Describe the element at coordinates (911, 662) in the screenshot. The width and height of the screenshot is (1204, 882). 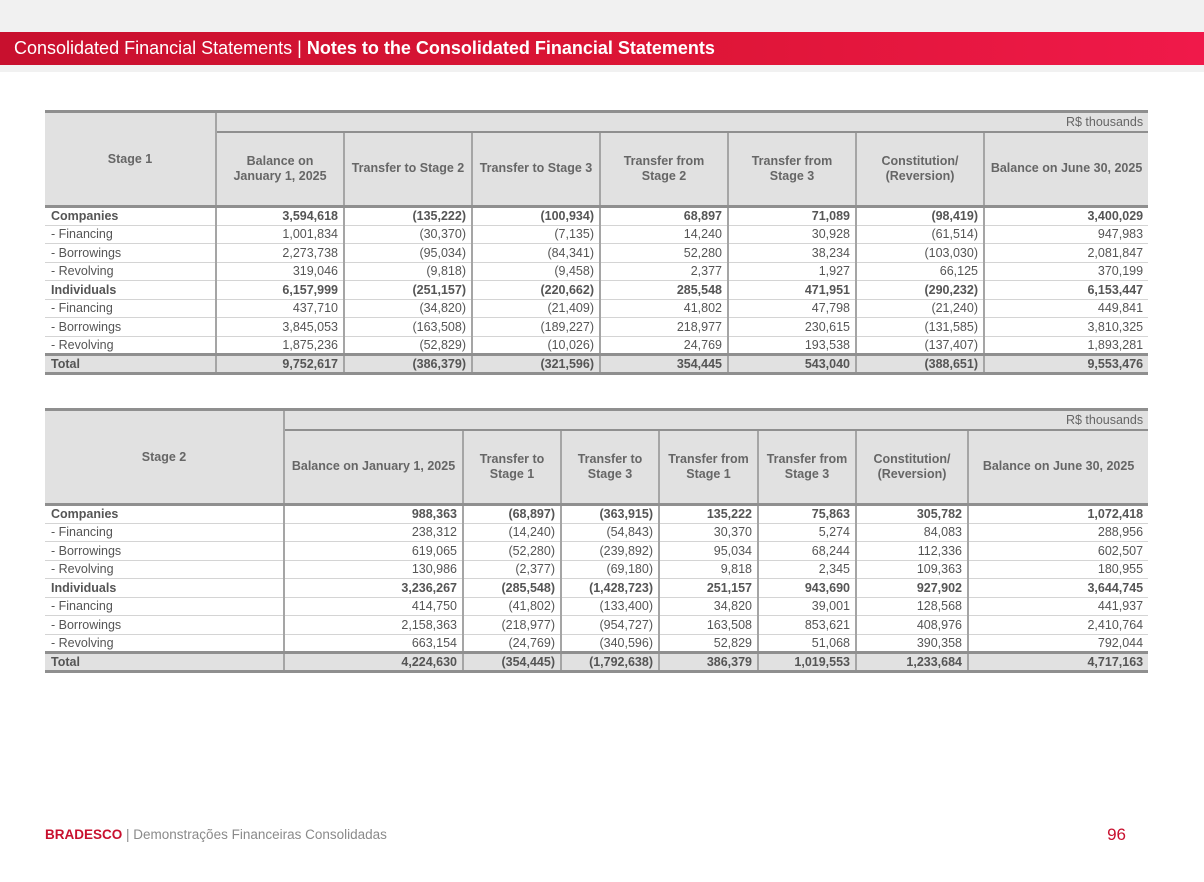
I see `total-cell: 1,233,684` at that location.